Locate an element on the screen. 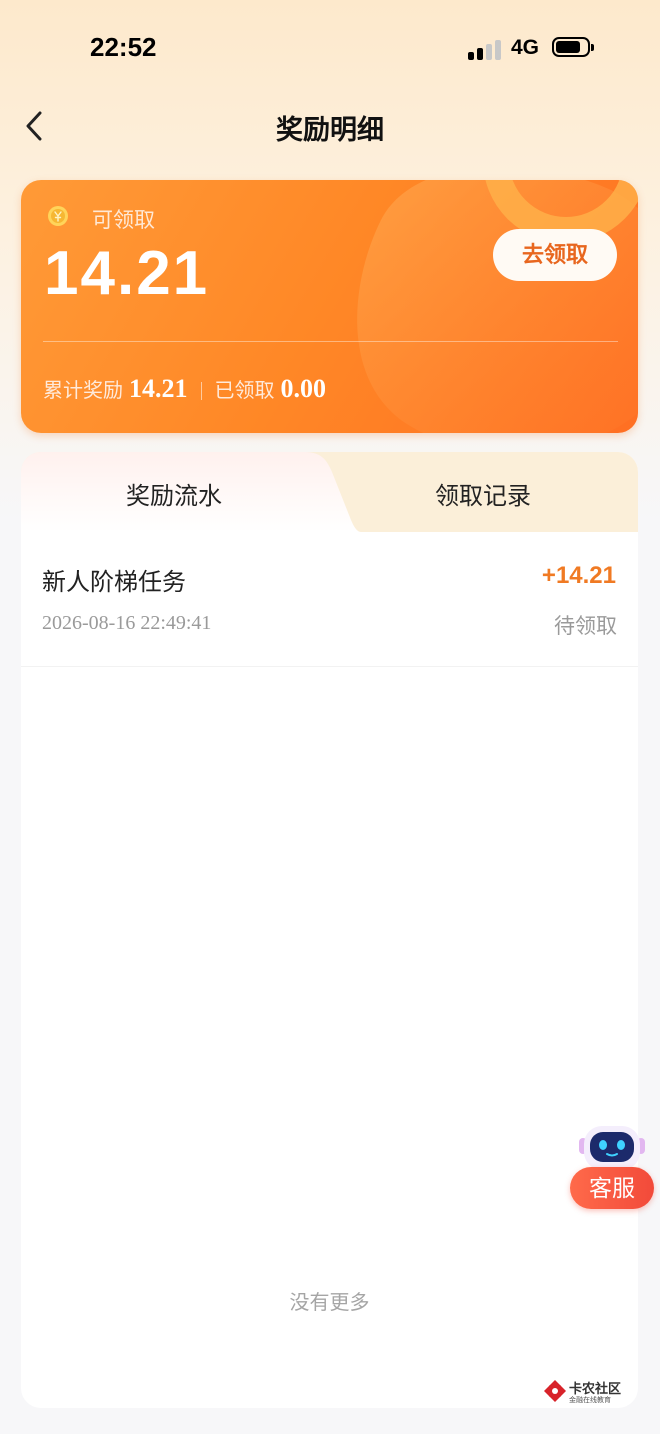 Image resolution: width=660 pixels, height=1434 pixels. battery-icon is located at coordinates (573, 47).